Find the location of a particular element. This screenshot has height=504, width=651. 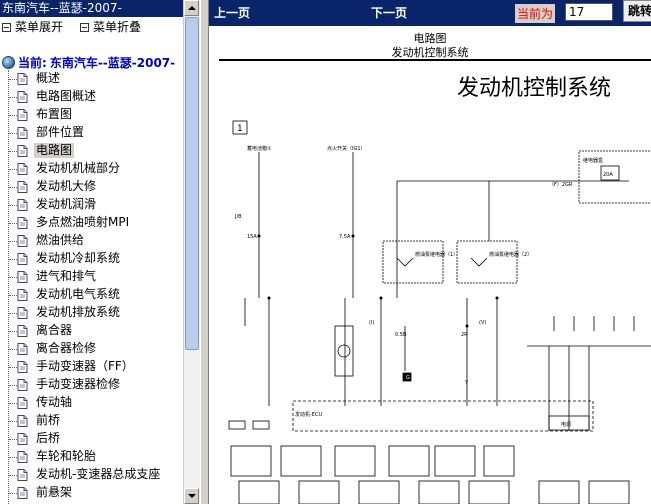

tree-item: 离合器检修 is located at coordinates (91, 349).